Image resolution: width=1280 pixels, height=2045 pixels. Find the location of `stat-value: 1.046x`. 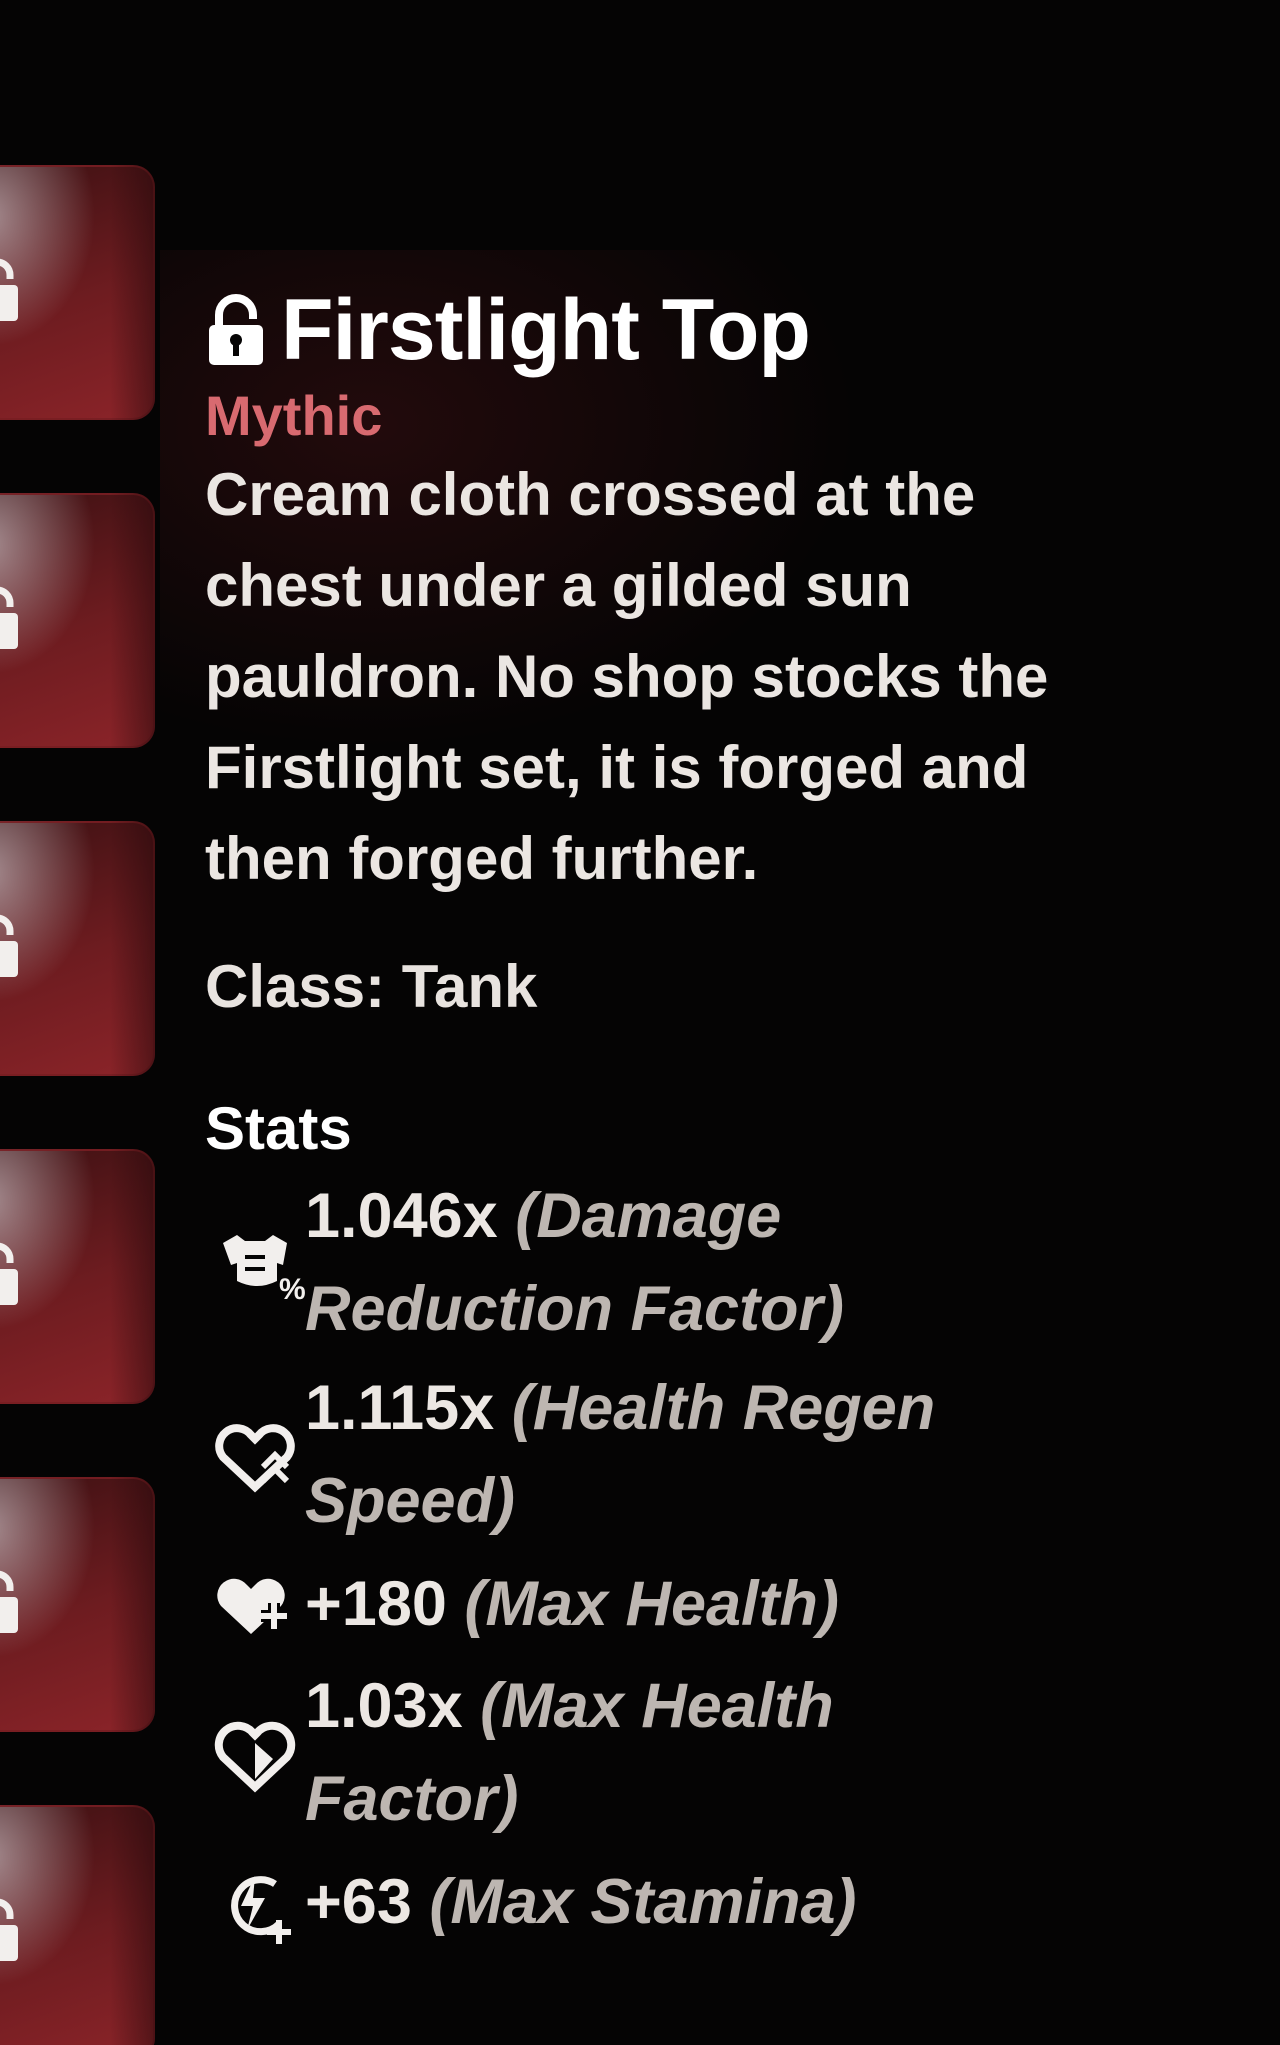

stat-value: 1.046x is located at coordinates (401, 1216).